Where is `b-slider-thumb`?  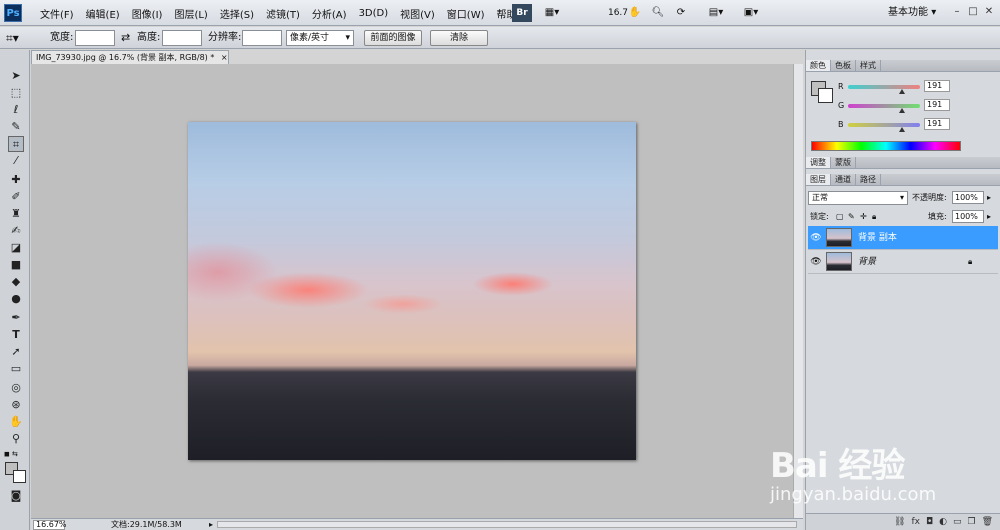 b-slider-thumb is located at coordinates (902, 129).